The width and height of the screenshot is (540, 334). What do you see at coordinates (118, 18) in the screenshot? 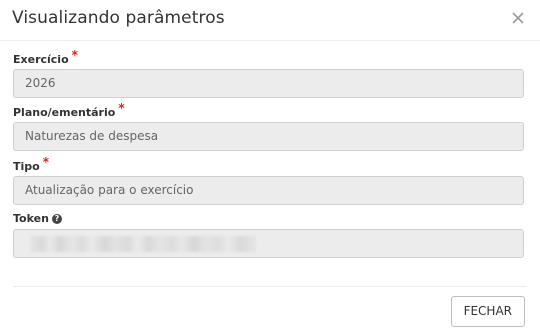
I see `dialog-title: Visualizando parâmetros` at bounding box center [118, 18].